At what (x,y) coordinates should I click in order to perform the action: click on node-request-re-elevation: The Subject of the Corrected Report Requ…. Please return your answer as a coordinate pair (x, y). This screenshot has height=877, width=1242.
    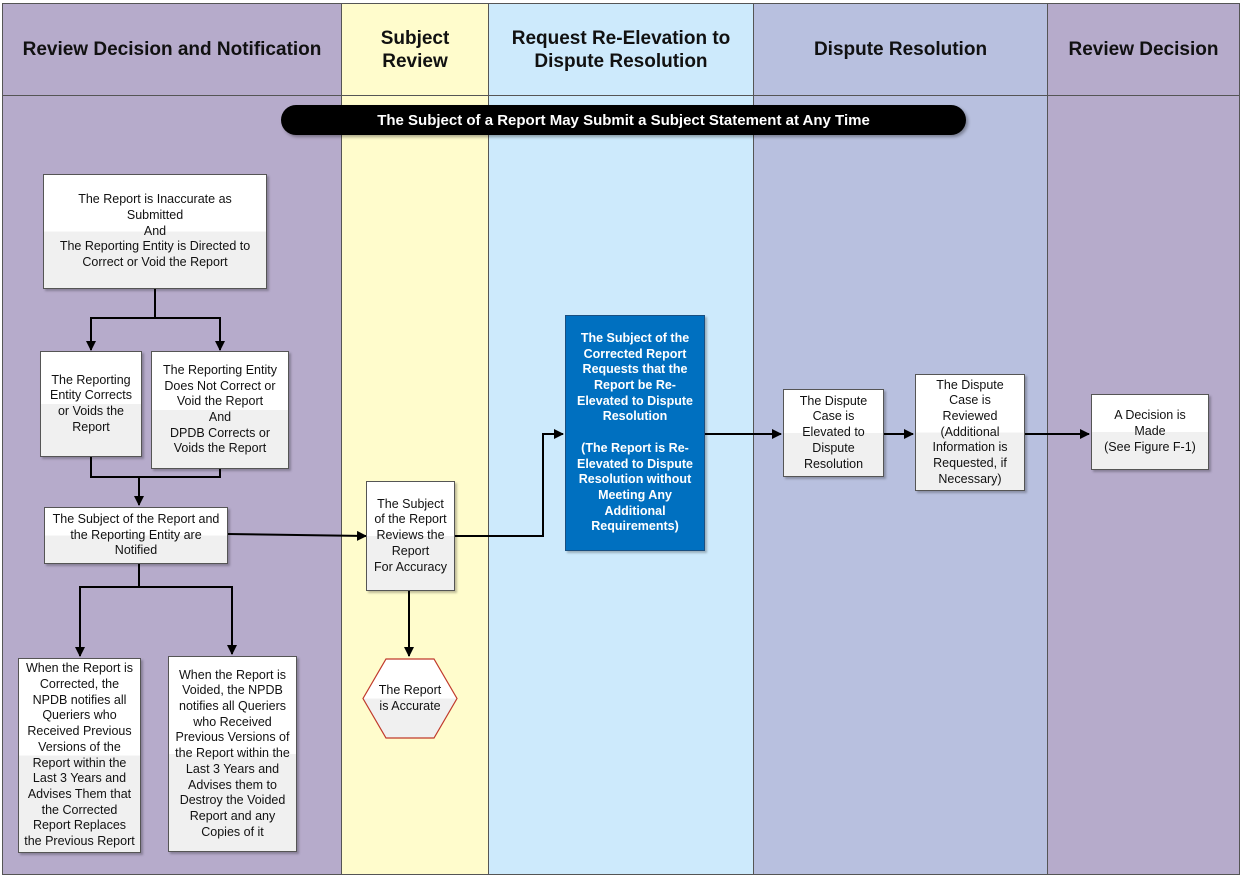
    Looking at the image, I should click on (635, 433).